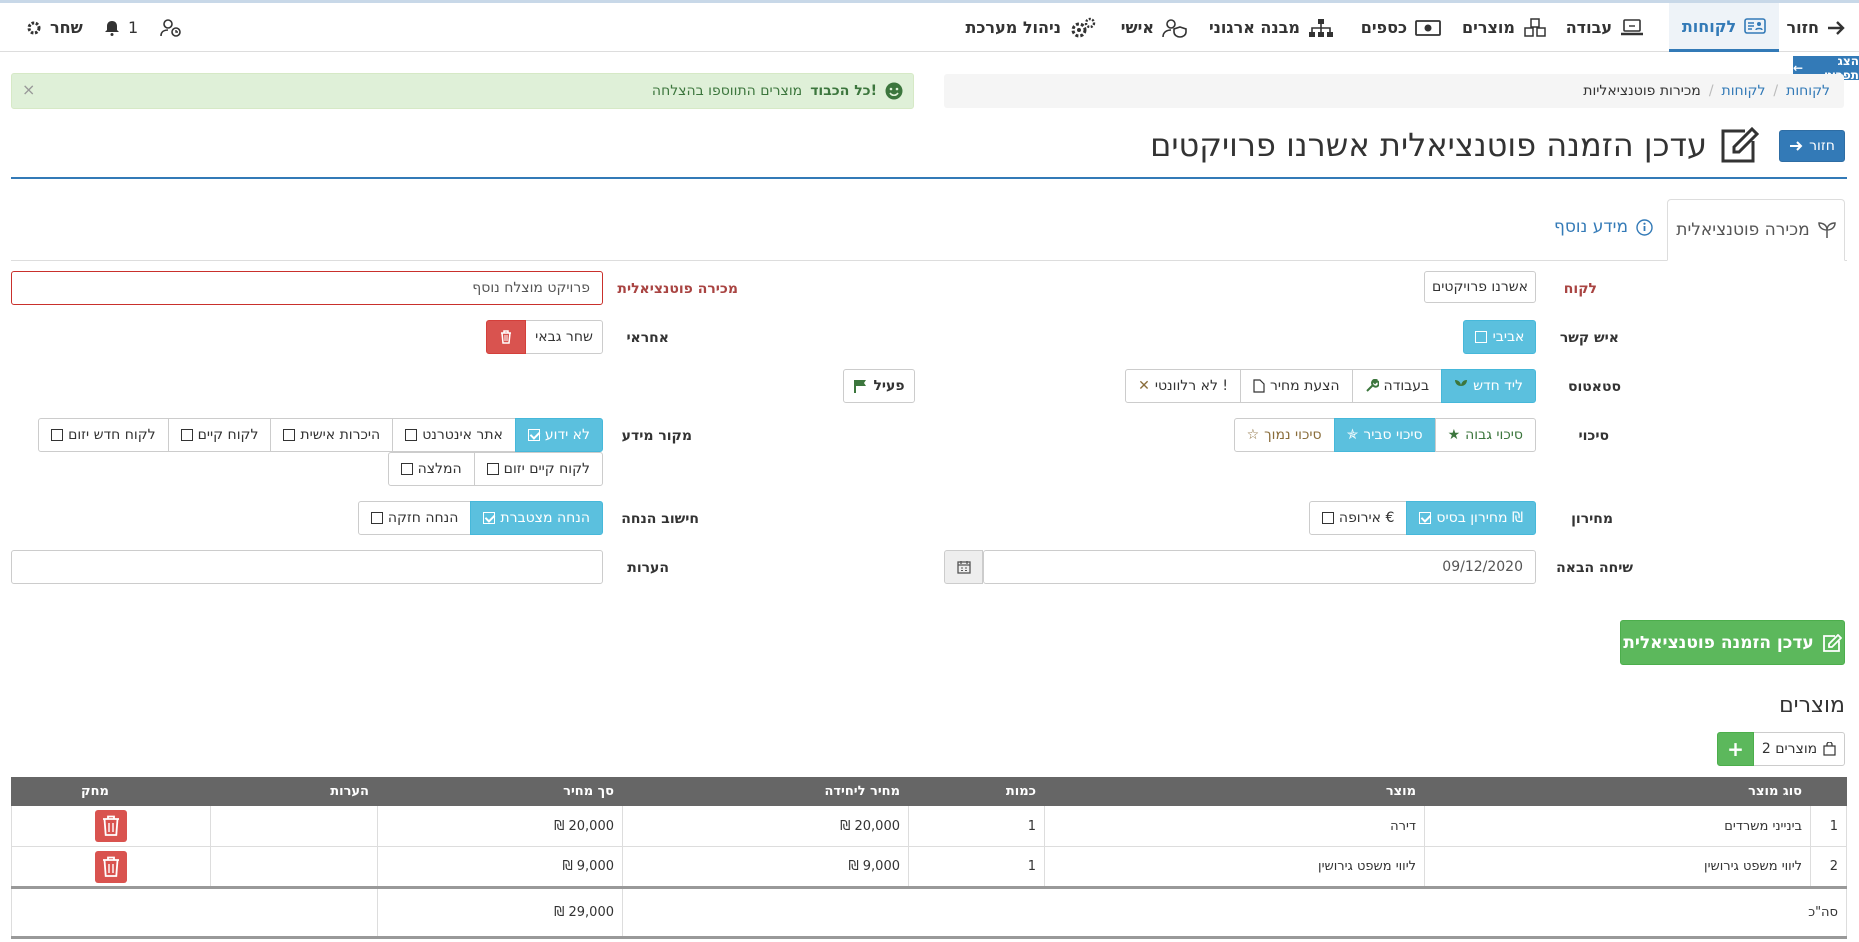 Image resolution: width=1859 pixels, height=942 pixels. What do you see at coordinates (1617, 867) in the screenshot?
I see `row-product-type: ליווי משפט גירושין` at bounding box center [1617, 867].